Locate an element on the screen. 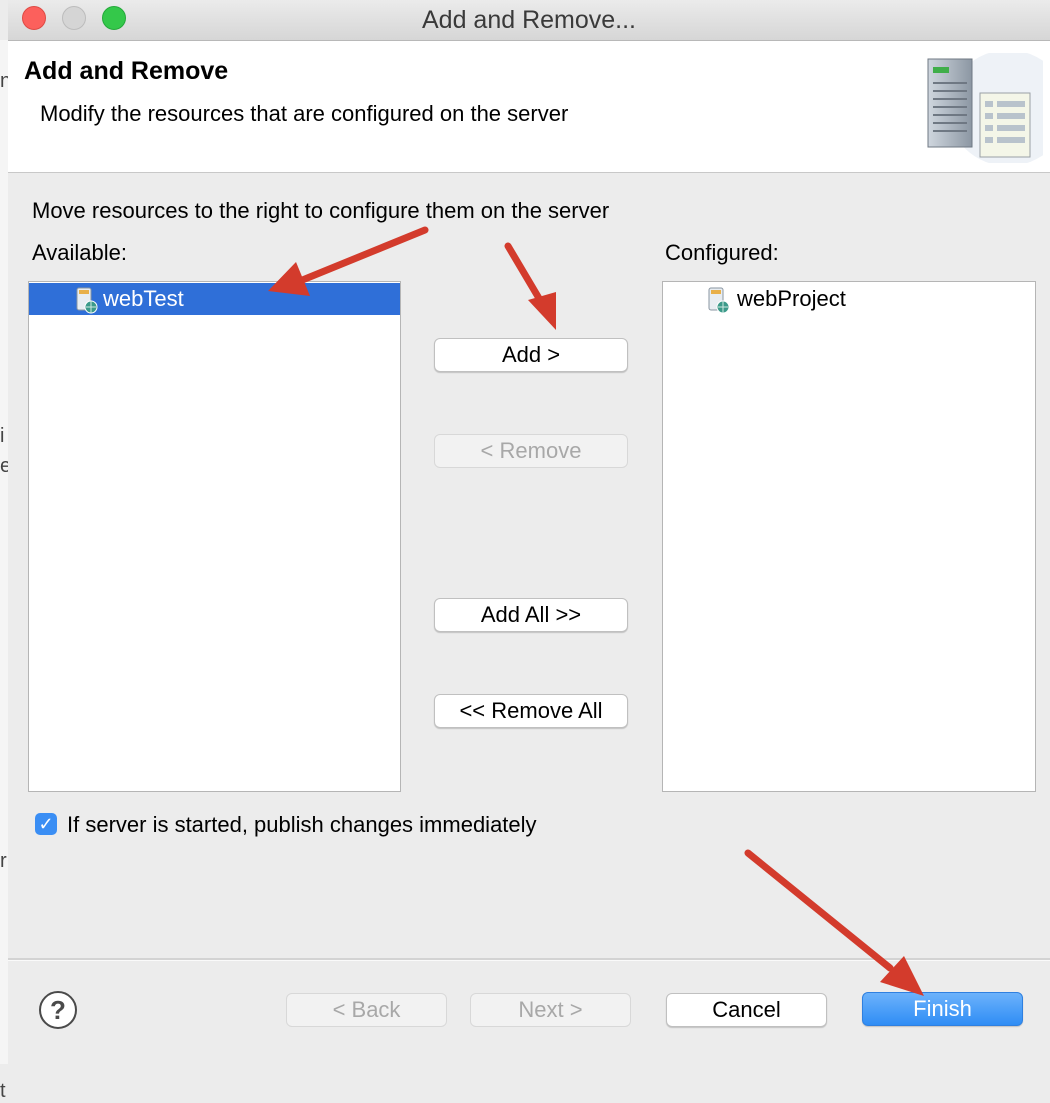 The width and height of the screenshot is (1050, 1103). footer-separator is located at coordinates (529, 959).